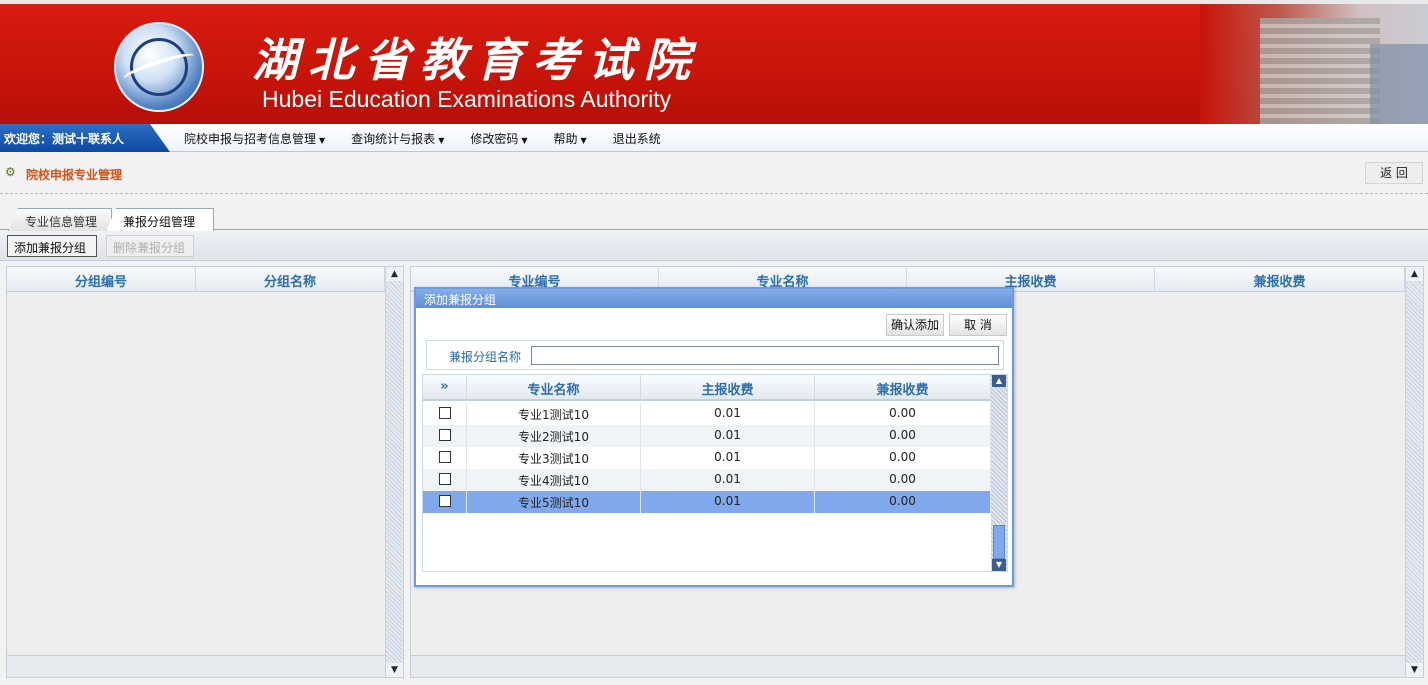 This screenshot has height=685, width=1428. What do you see at coordinates (554, 436) in the screenshot?
I see `cell-major-name: 专业2测试10` at bounding box center [554, 436].